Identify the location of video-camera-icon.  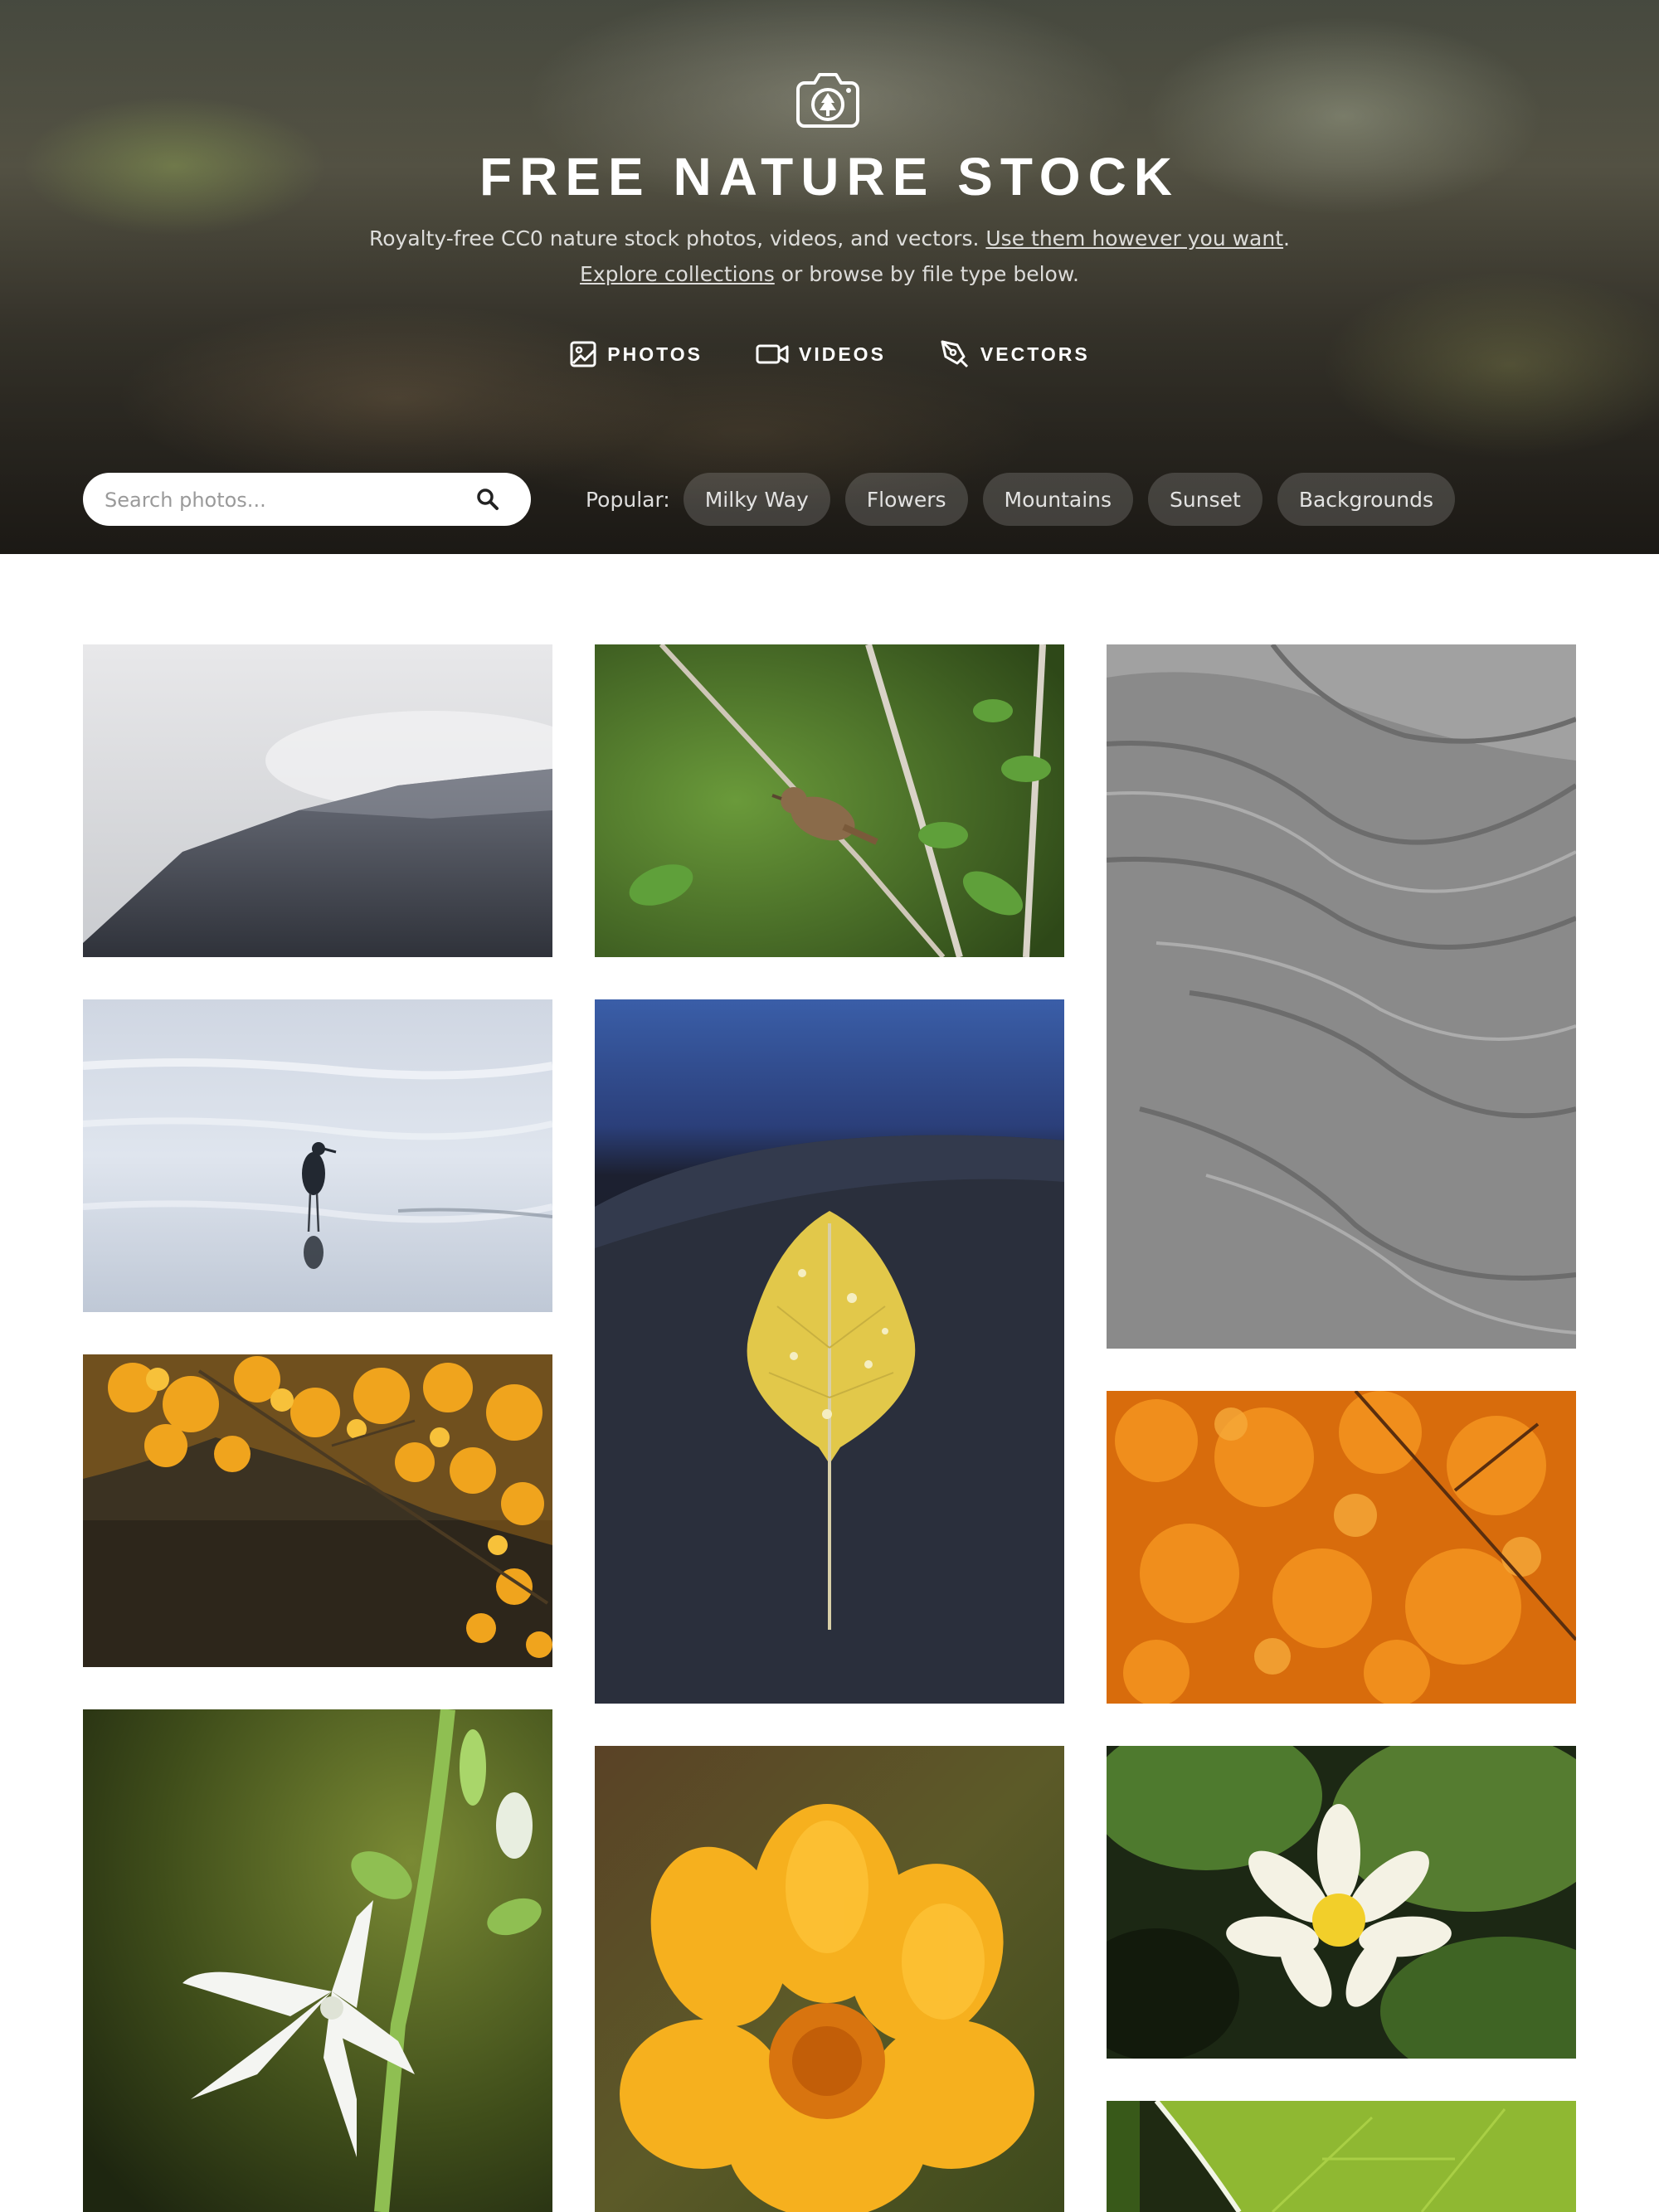
(772, 354).